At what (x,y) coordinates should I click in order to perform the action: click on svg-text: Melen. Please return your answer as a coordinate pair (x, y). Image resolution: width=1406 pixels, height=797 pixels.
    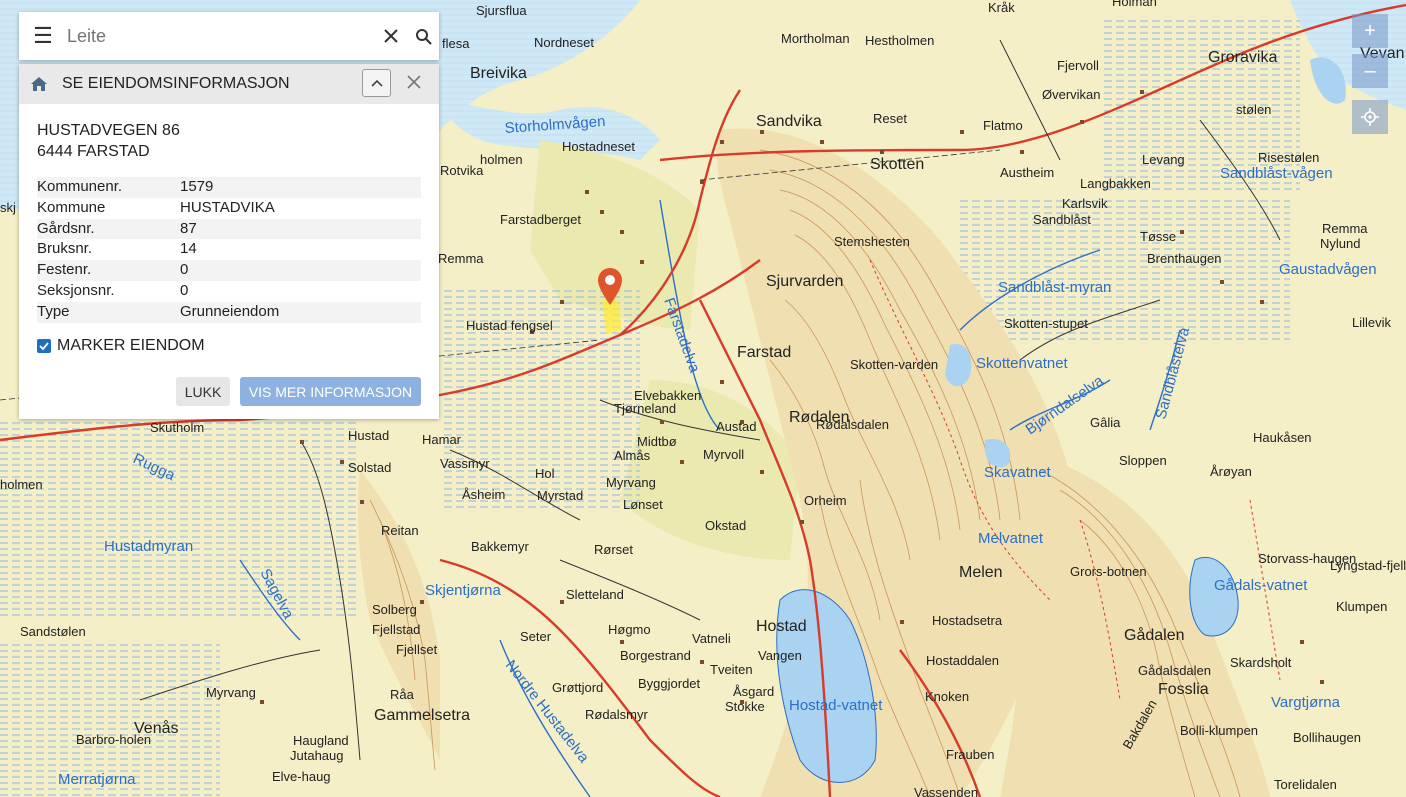
    Looking at the image, I should click on (981, 572).